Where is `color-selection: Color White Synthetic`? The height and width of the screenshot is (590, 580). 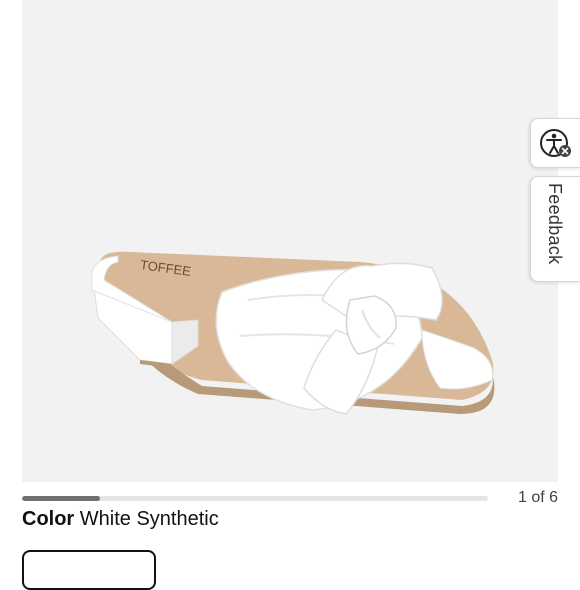
color-selection: Color White Synthetic is located at coordinates (120, 519).